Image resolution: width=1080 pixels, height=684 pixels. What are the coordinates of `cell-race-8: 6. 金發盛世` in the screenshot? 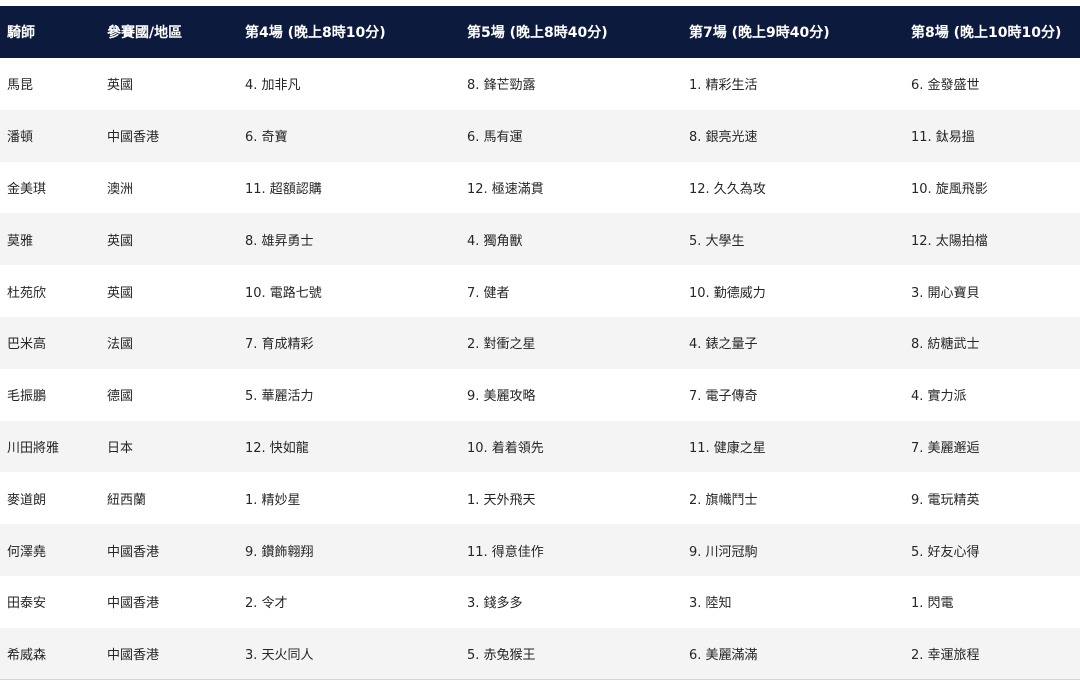 It's located at (945, 86).